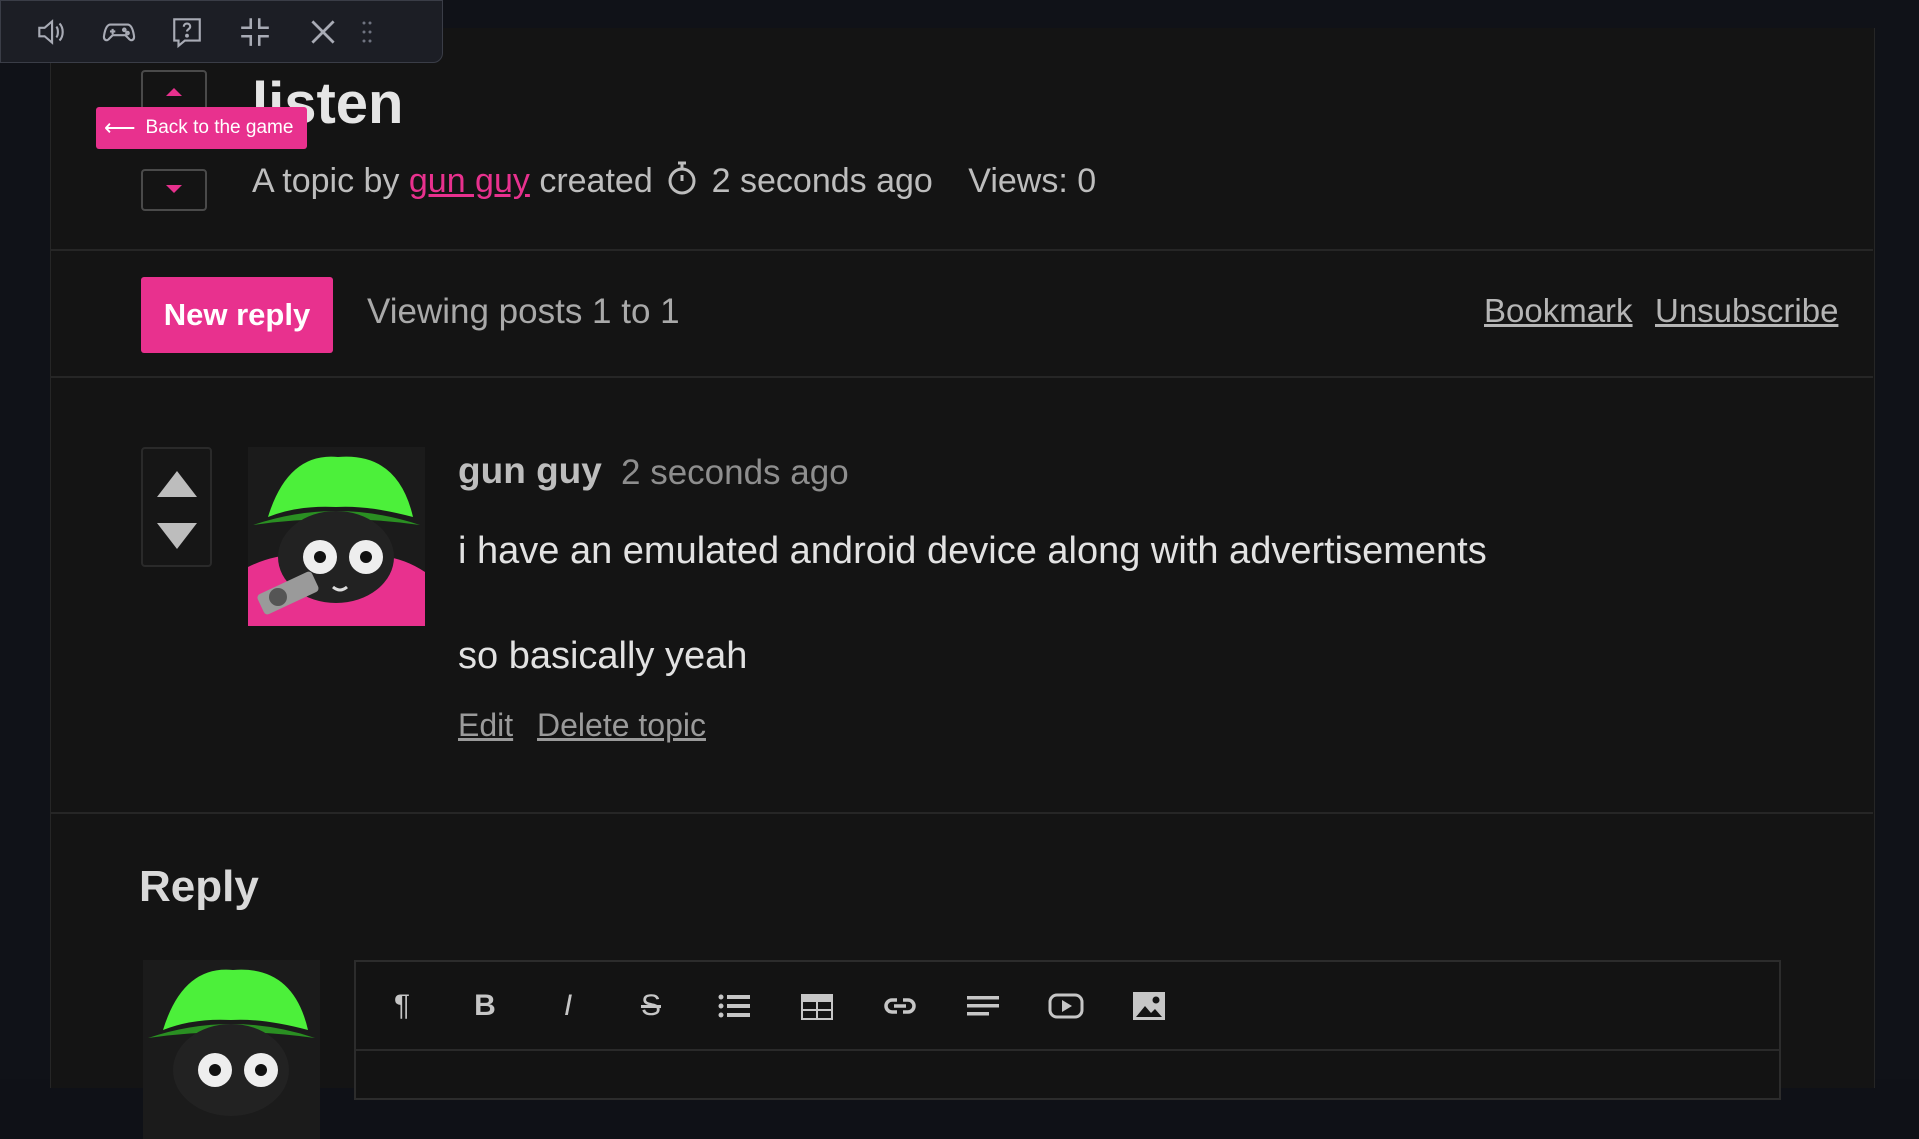  I want to click on edit-link: Edit, so click(485, 725).